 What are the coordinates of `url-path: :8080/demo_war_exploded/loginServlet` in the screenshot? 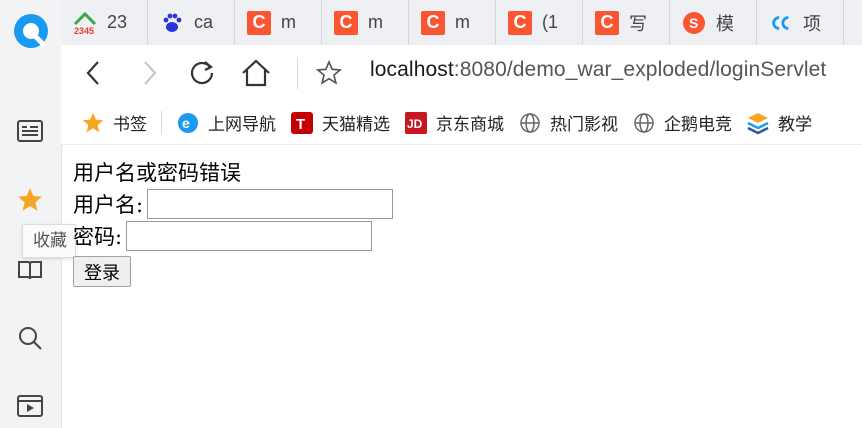 It's located at (640, 69).